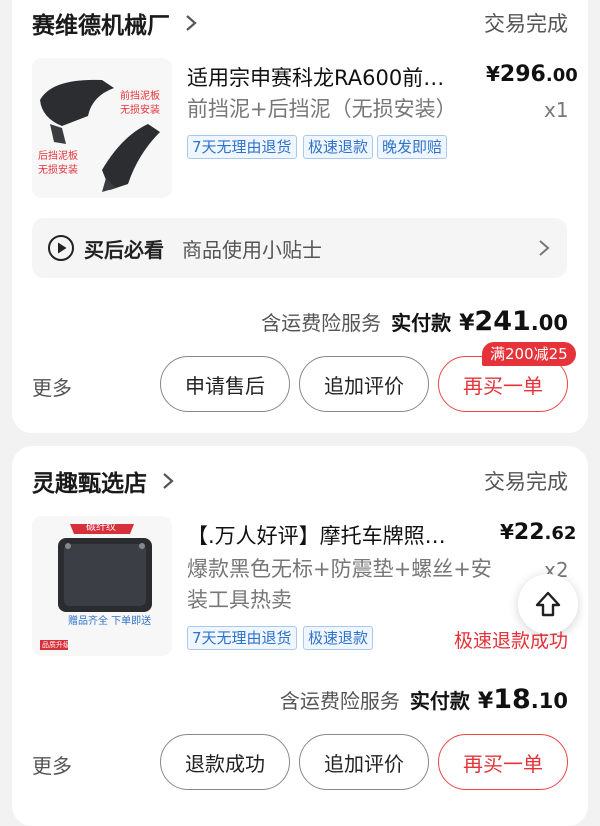  I want to click on buy-again-button: 再买一单, so click(503, 762).